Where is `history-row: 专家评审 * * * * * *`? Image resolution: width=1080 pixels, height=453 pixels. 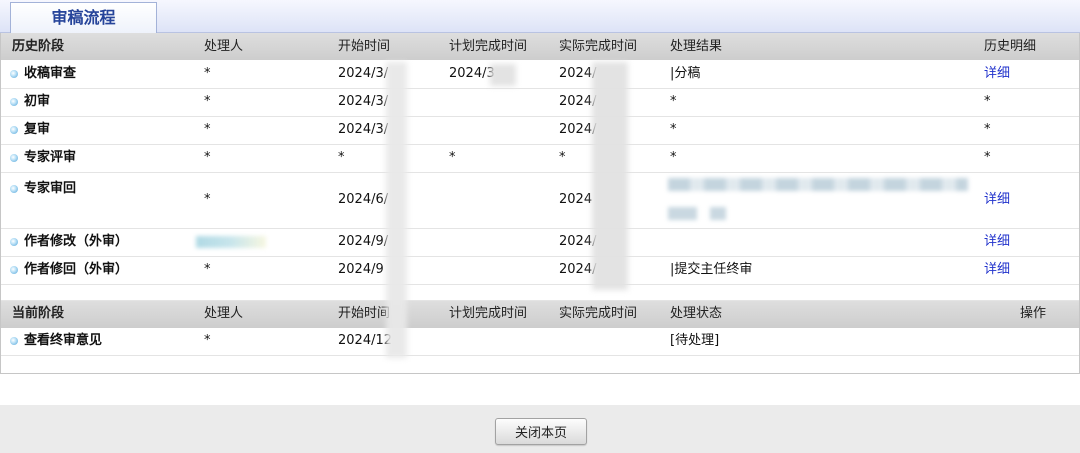 history-row: 专家评审 * * * * * * is located at coordinates (540, 158).